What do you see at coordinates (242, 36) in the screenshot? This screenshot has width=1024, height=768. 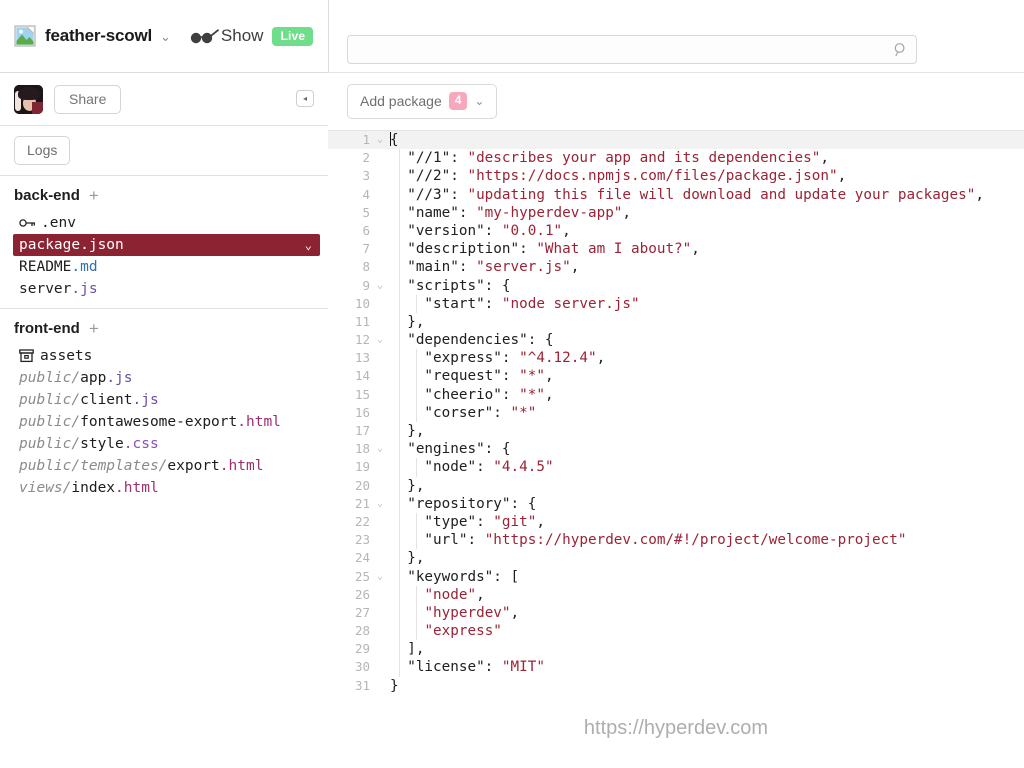 I see `show-label: Show` at bounding box center [242, 36].